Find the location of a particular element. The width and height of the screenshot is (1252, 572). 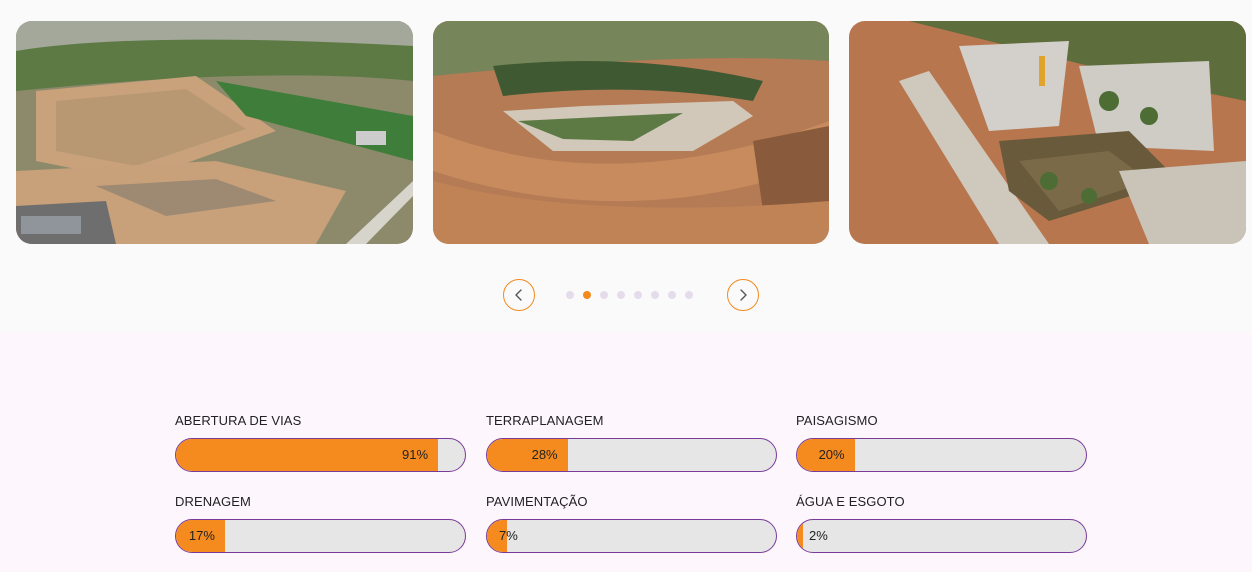

progress-abertura-de-vias: ABERTURA DE VIAS 91% is located at coordinates (320, 442).